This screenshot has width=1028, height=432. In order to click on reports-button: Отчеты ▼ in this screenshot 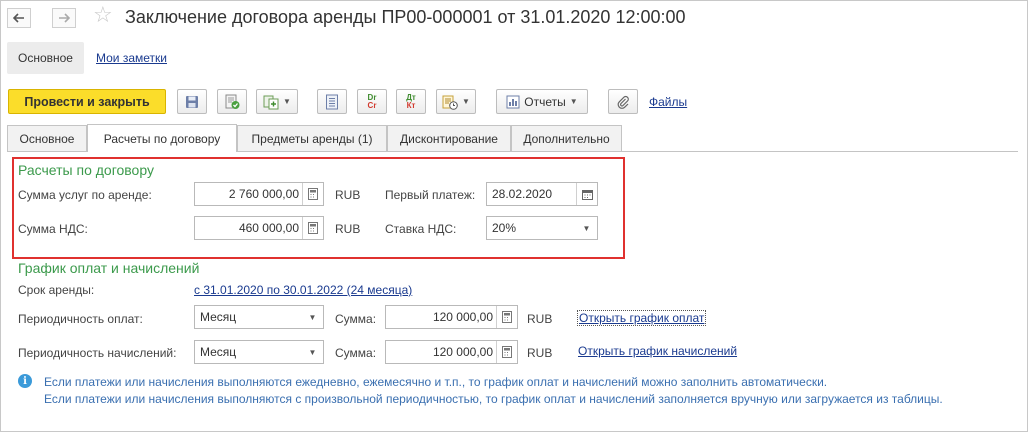, I will do `click(542, 101)`.